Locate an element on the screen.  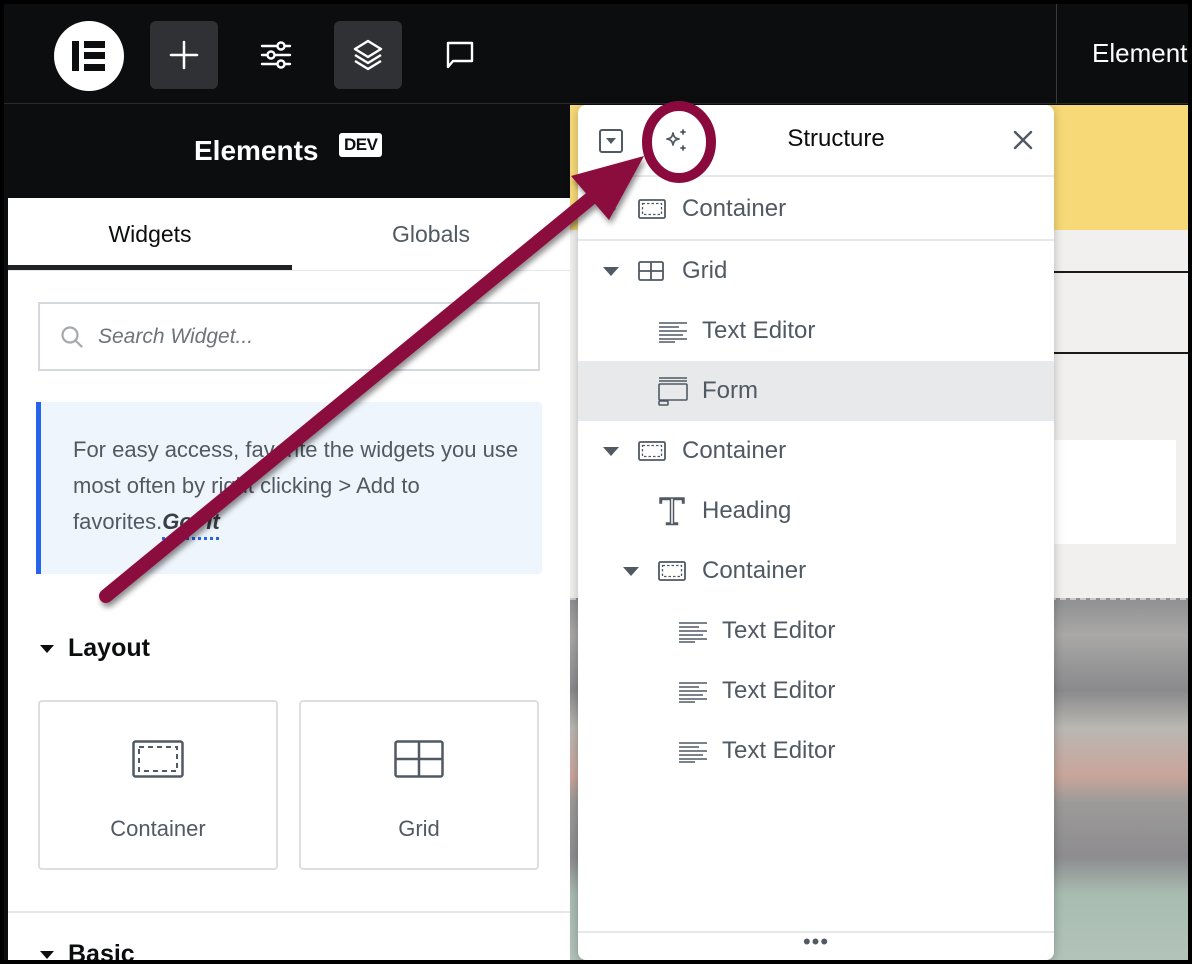
canvas-form-box is located at coordinates (1113, 492).